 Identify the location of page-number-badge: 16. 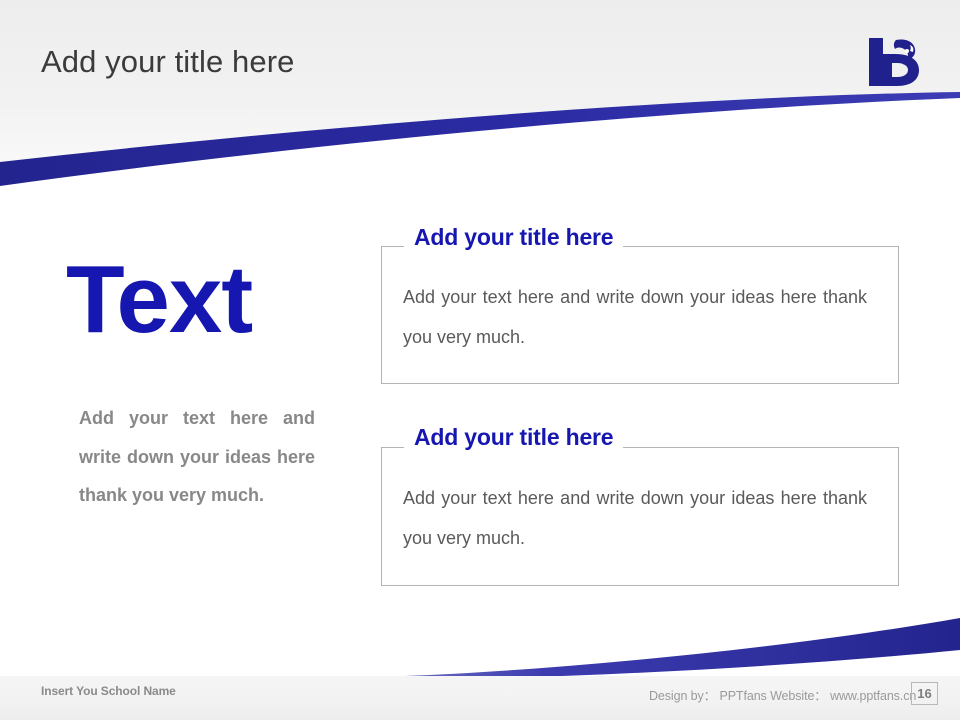
(924, 693).